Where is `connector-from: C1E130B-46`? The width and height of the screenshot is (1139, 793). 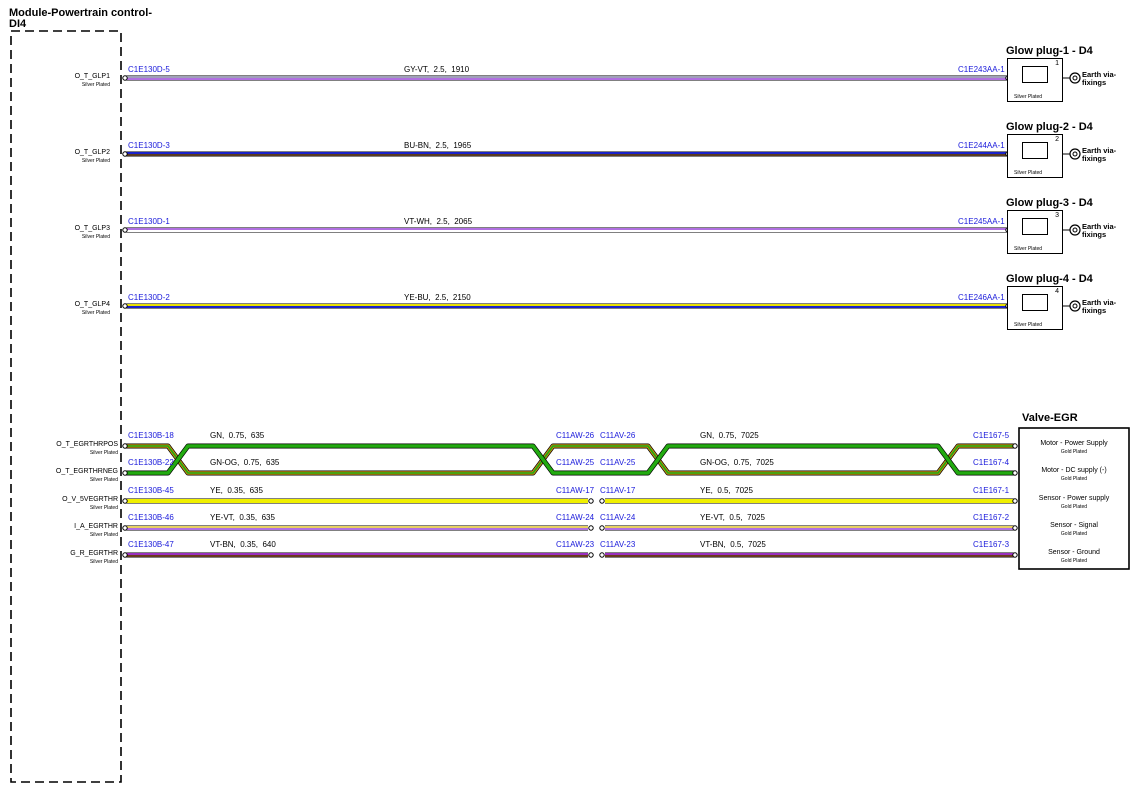
connector-from: C1E130B-46 is located at coordinates (151, 517).